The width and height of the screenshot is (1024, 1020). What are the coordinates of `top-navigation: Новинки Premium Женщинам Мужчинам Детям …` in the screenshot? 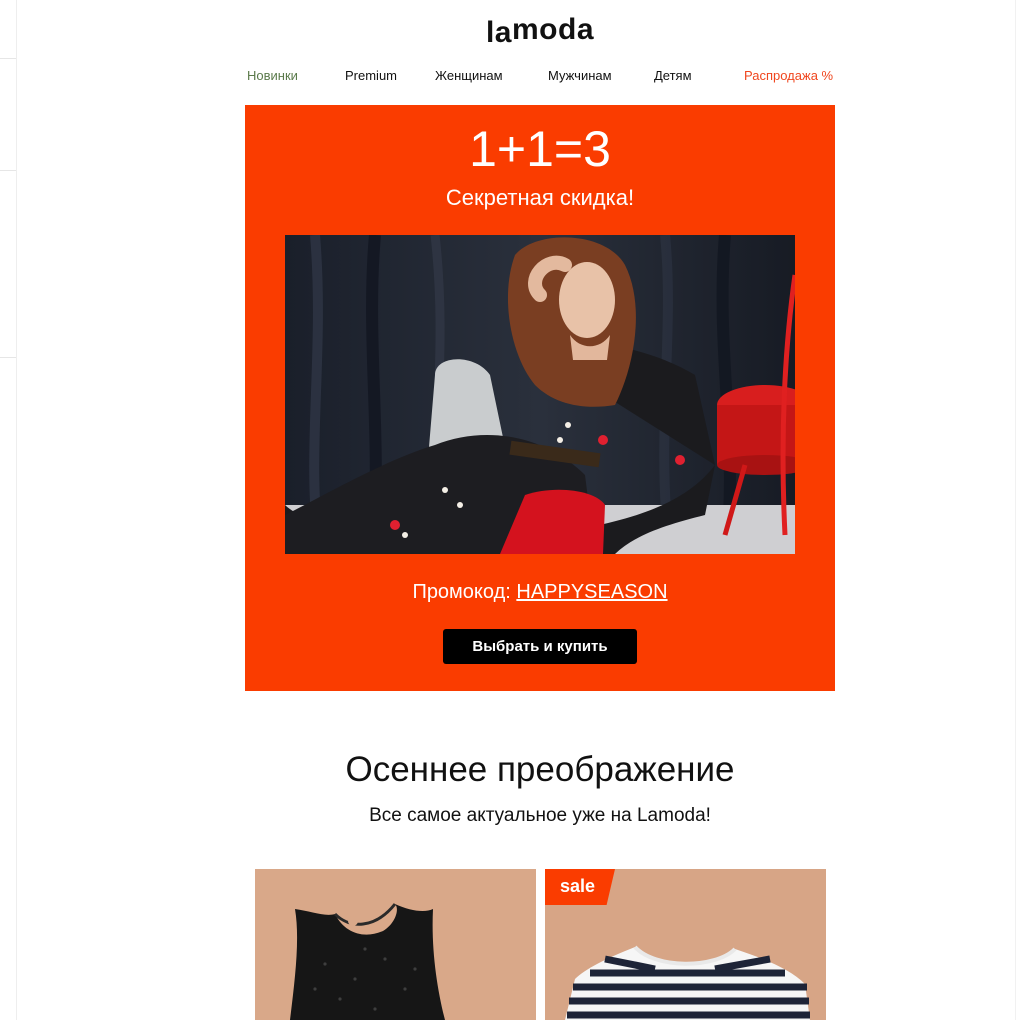 It's located at (540, 76).